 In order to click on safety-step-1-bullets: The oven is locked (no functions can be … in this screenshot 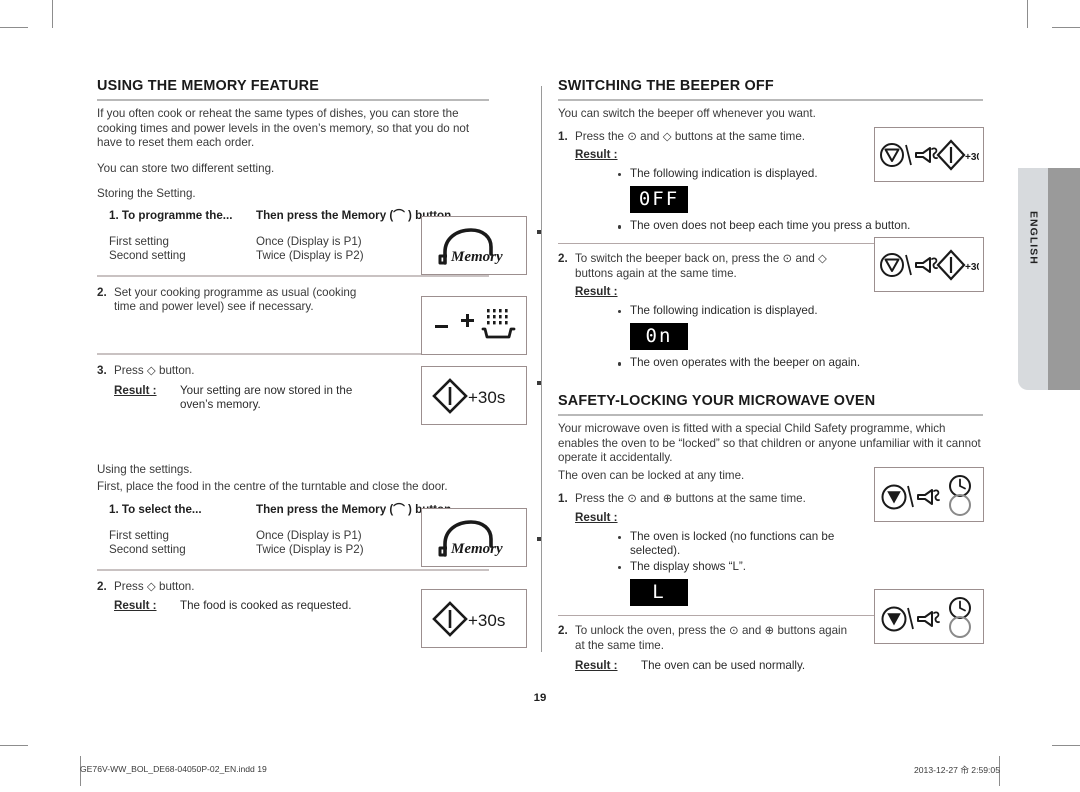, I will do `click(770, 552)`.